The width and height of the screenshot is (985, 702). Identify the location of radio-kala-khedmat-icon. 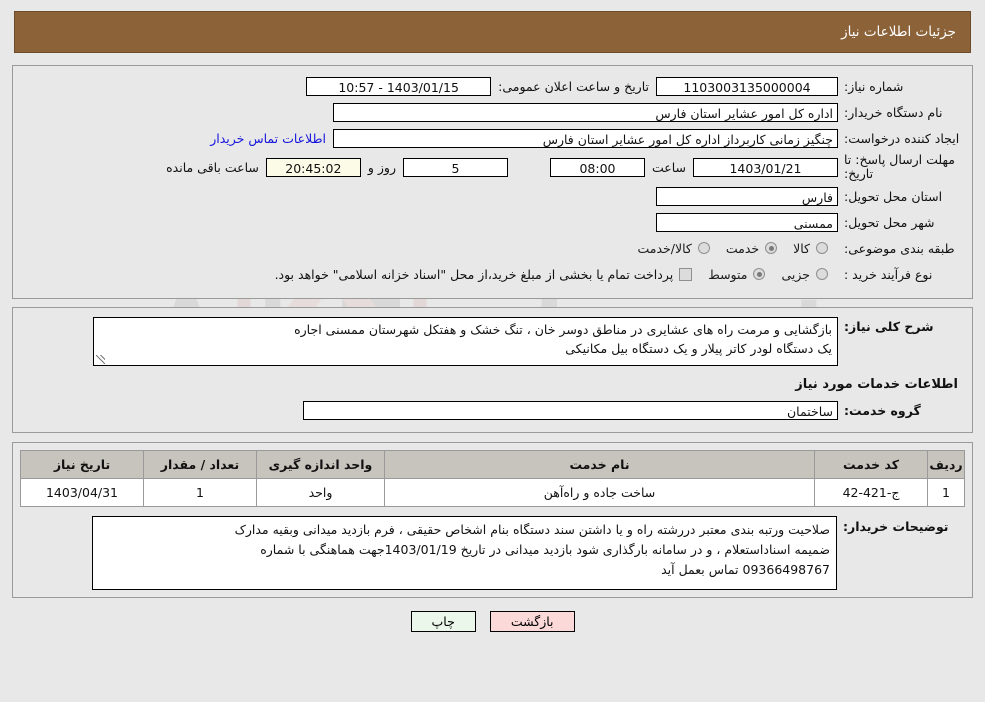
(703, 248).